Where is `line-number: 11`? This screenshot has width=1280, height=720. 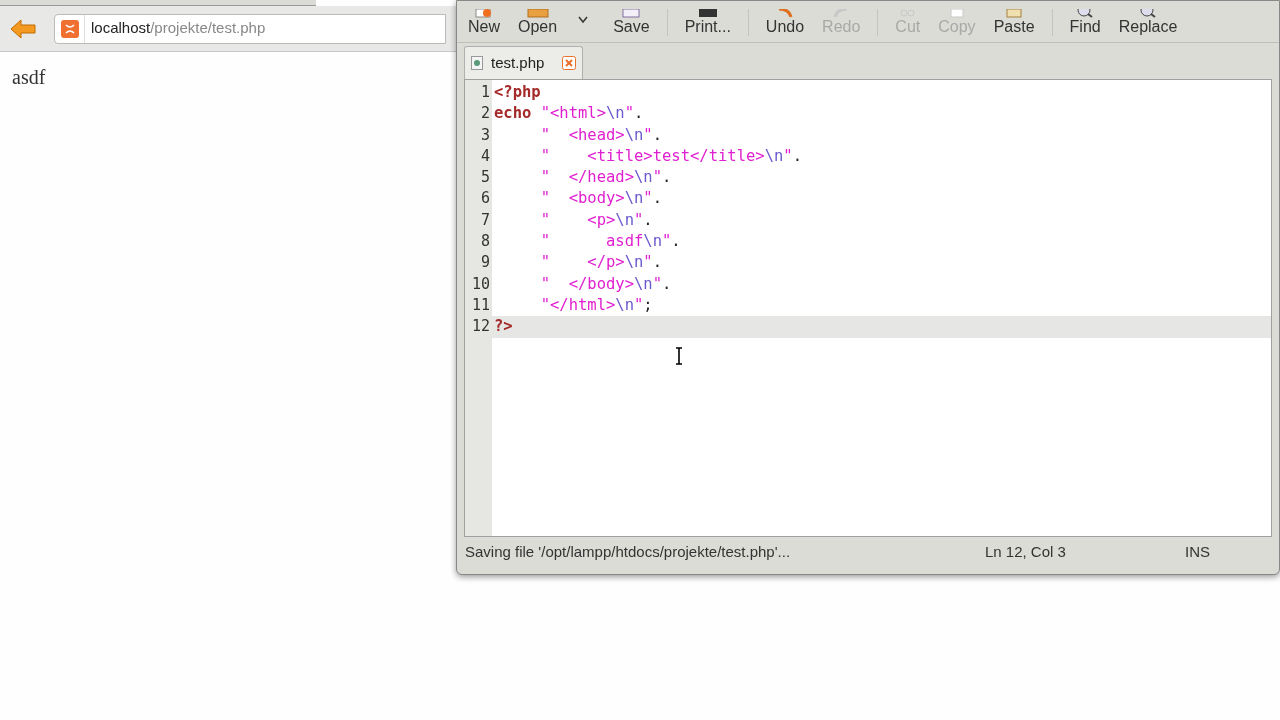 line-number: 11 is located at coordinates (480, 305).